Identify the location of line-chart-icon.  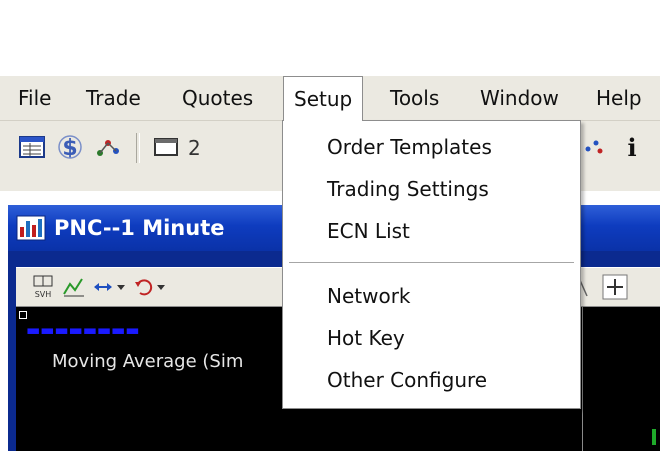
(74, 287).